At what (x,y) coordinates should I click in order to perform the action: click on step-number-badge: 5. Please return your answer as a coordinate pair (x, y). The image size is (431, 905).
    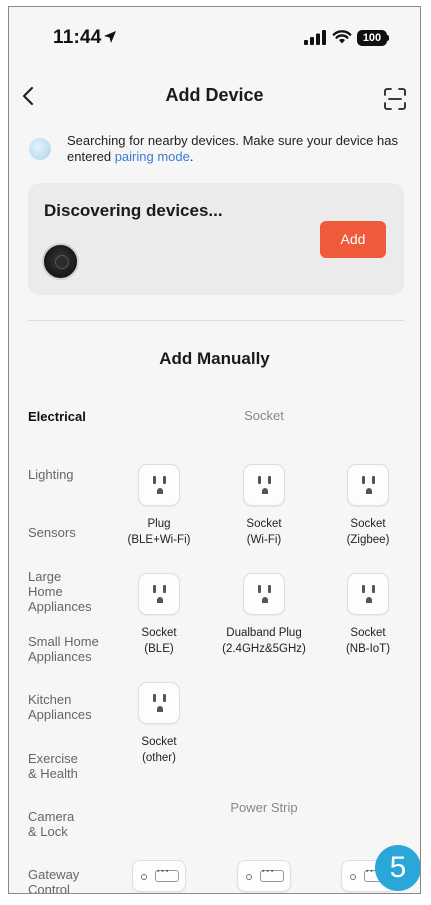
    Looking at the image, I should click on (397, 868).